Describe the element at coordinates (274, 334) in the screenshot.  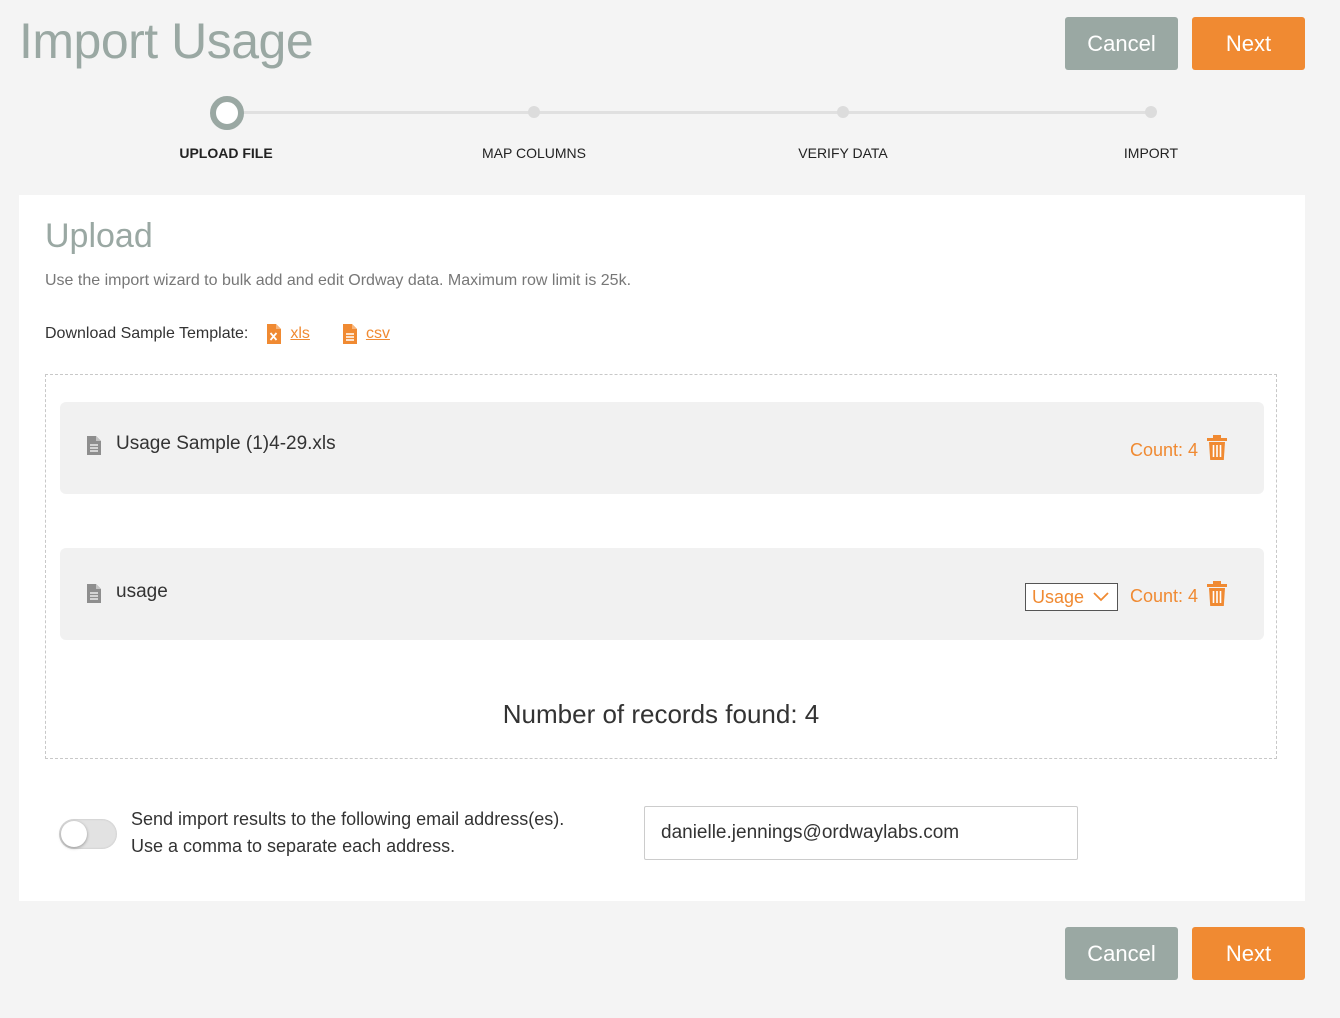
I see `excel-file-icon` at that location.